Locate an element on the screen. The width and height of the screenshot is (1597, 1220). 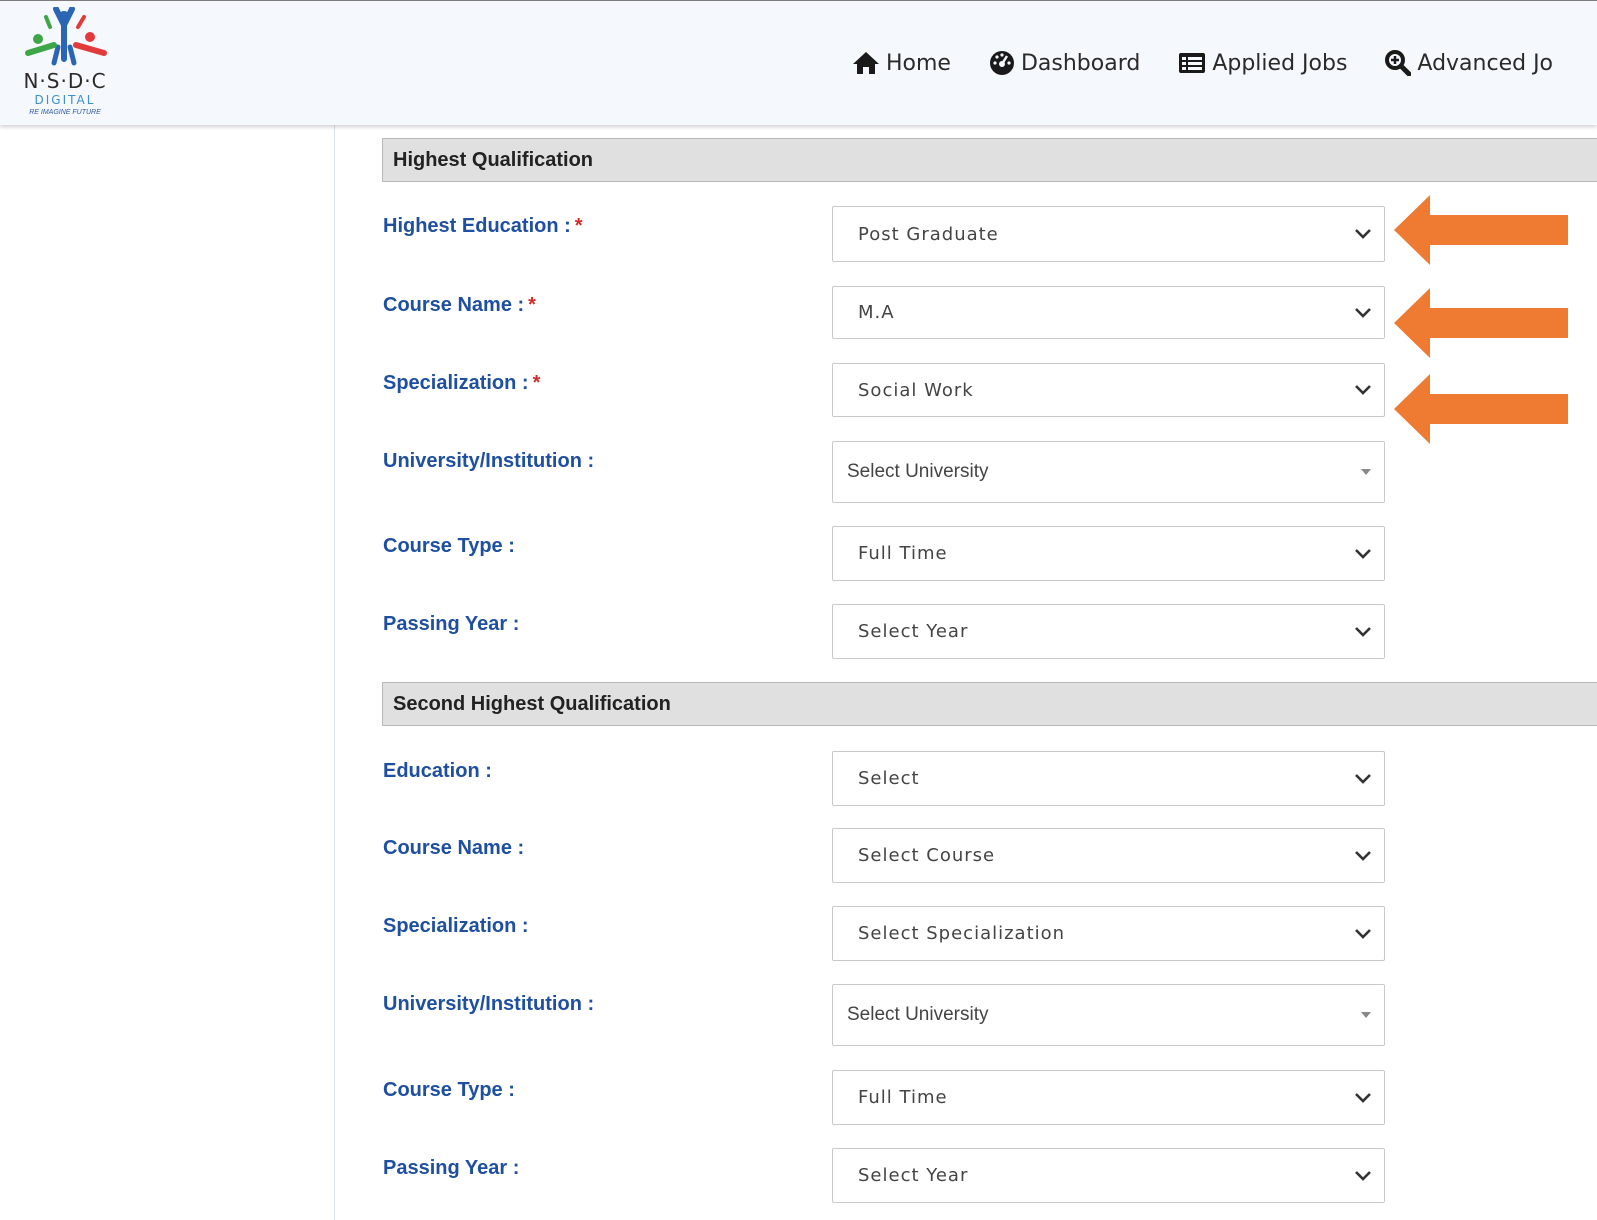
highest-education-label: Highest Education : * is located at coordinates (483, 226).